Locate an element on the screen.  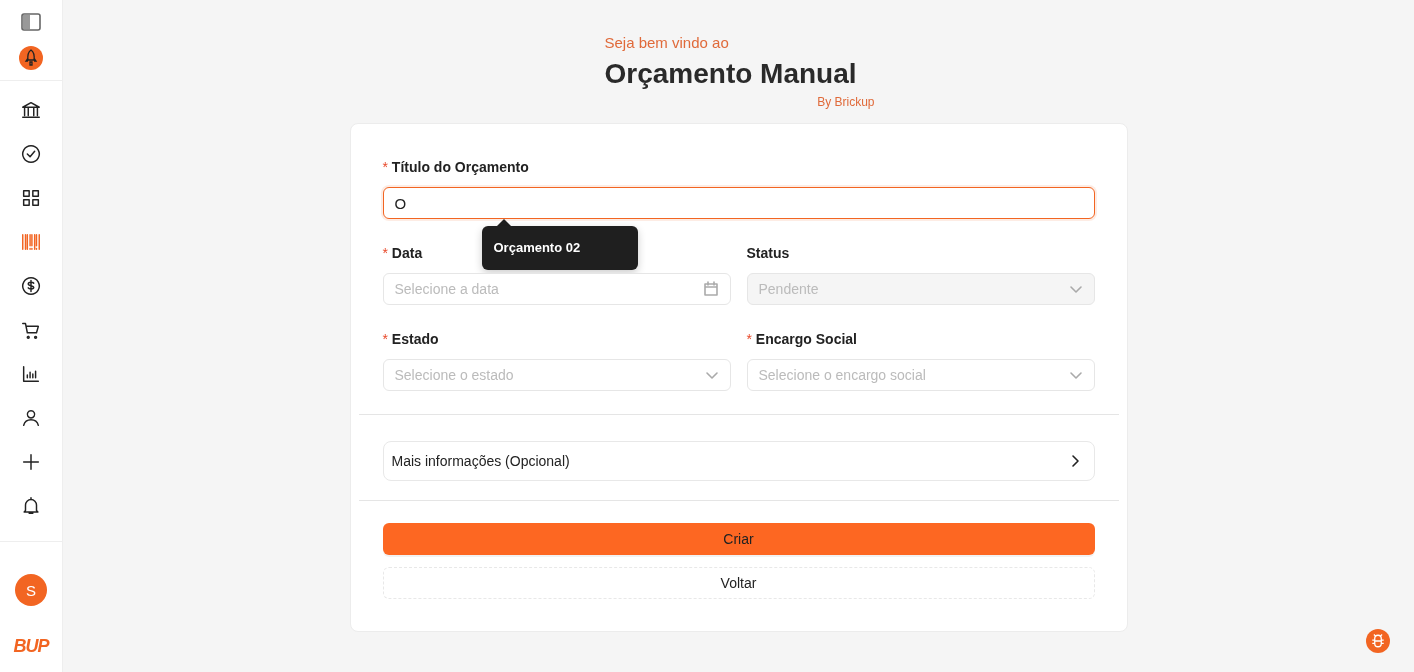
field-label: Status is located at coordinates (768, 253).